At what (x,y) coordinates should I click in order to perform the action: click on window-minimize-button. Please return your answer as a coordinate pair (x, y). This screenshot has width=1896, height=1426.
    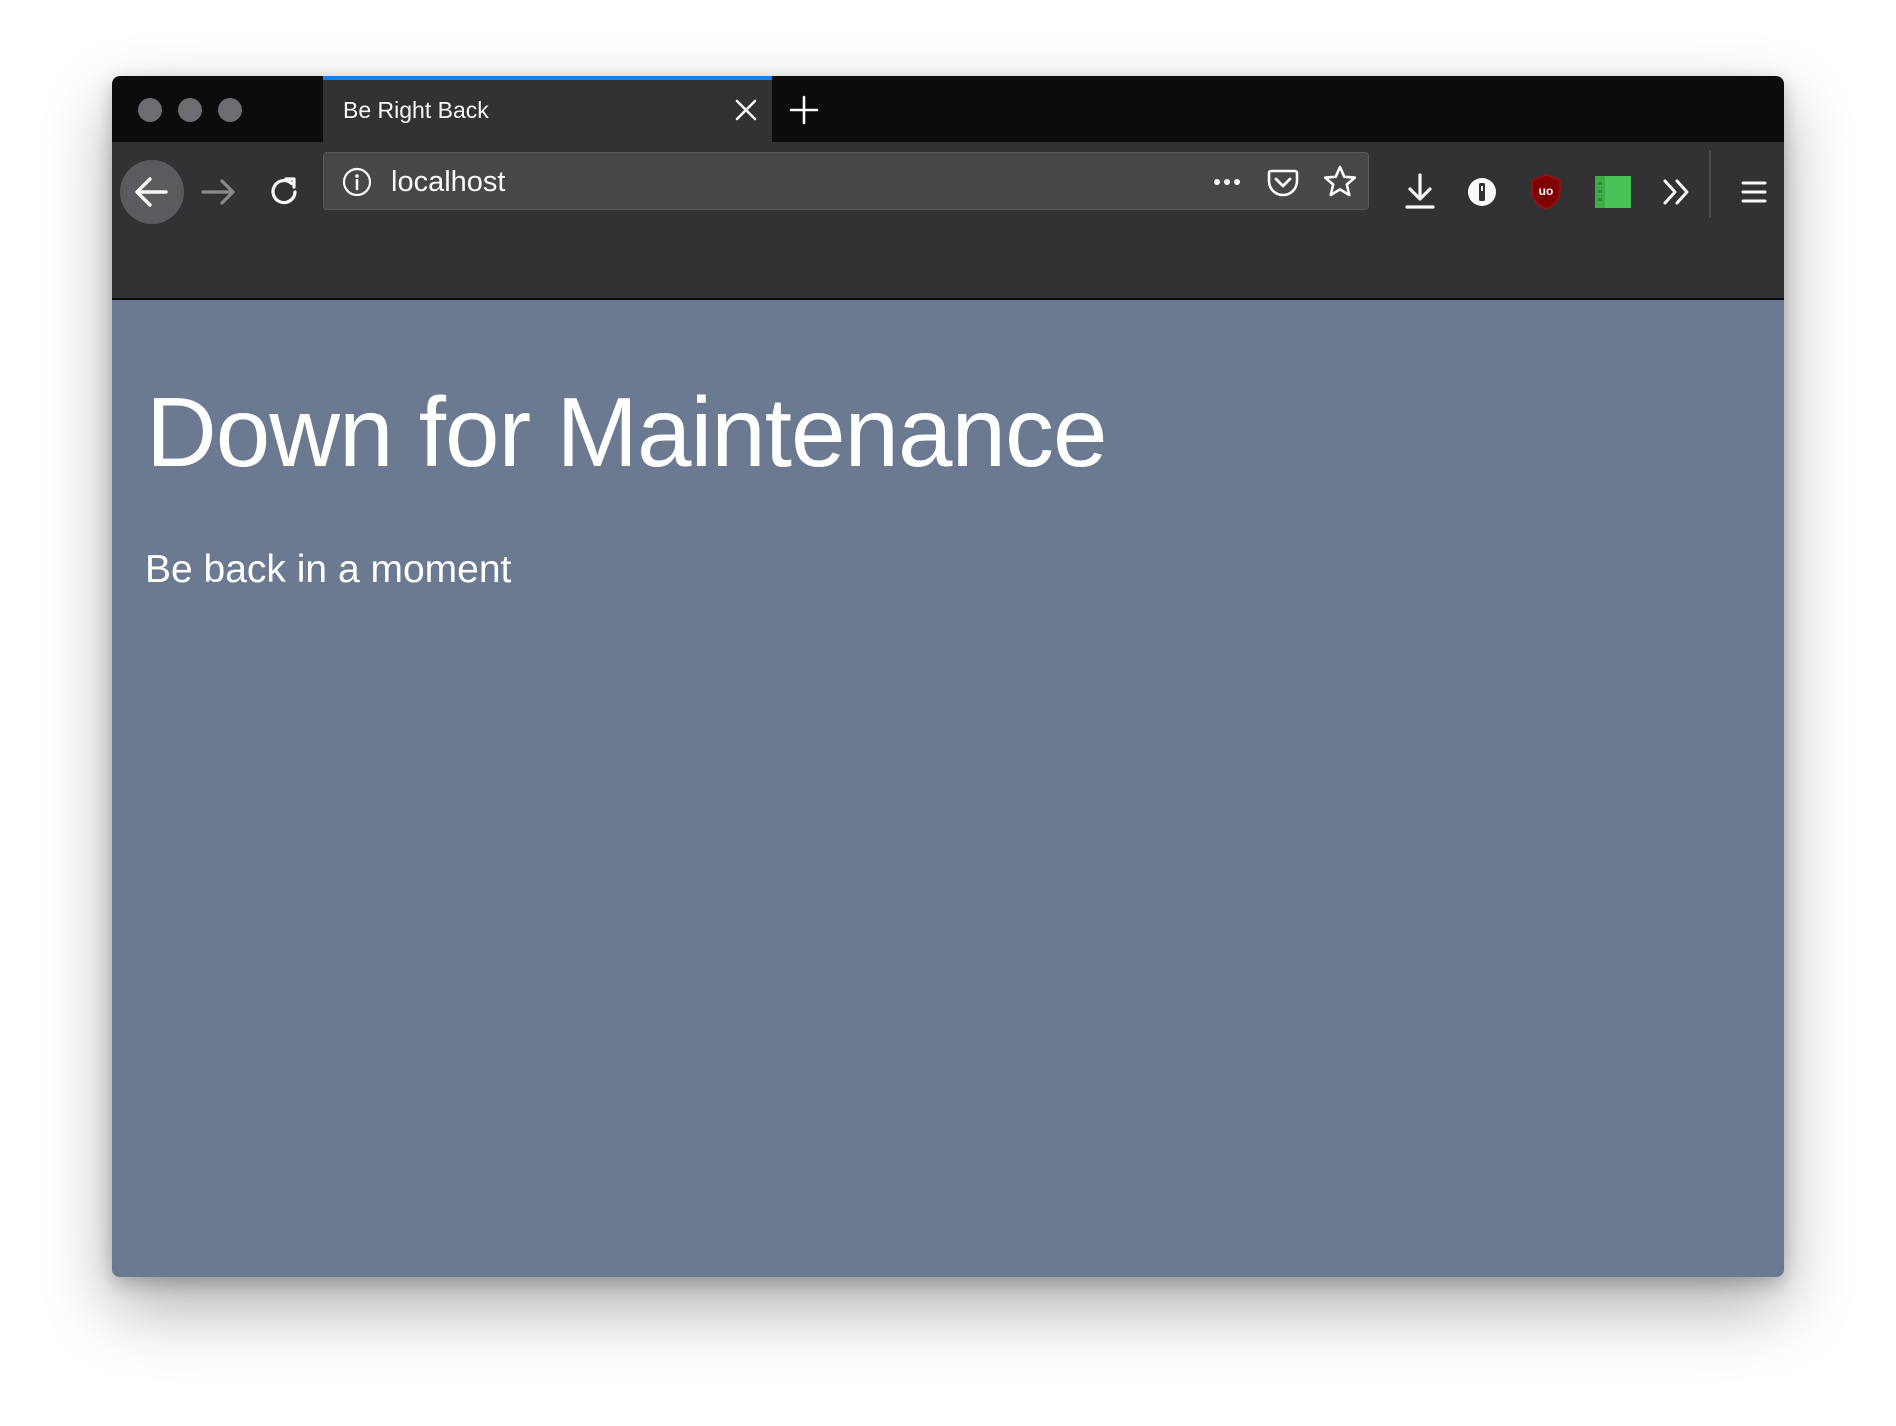
    Looking at the image, I should click on (190, 110).